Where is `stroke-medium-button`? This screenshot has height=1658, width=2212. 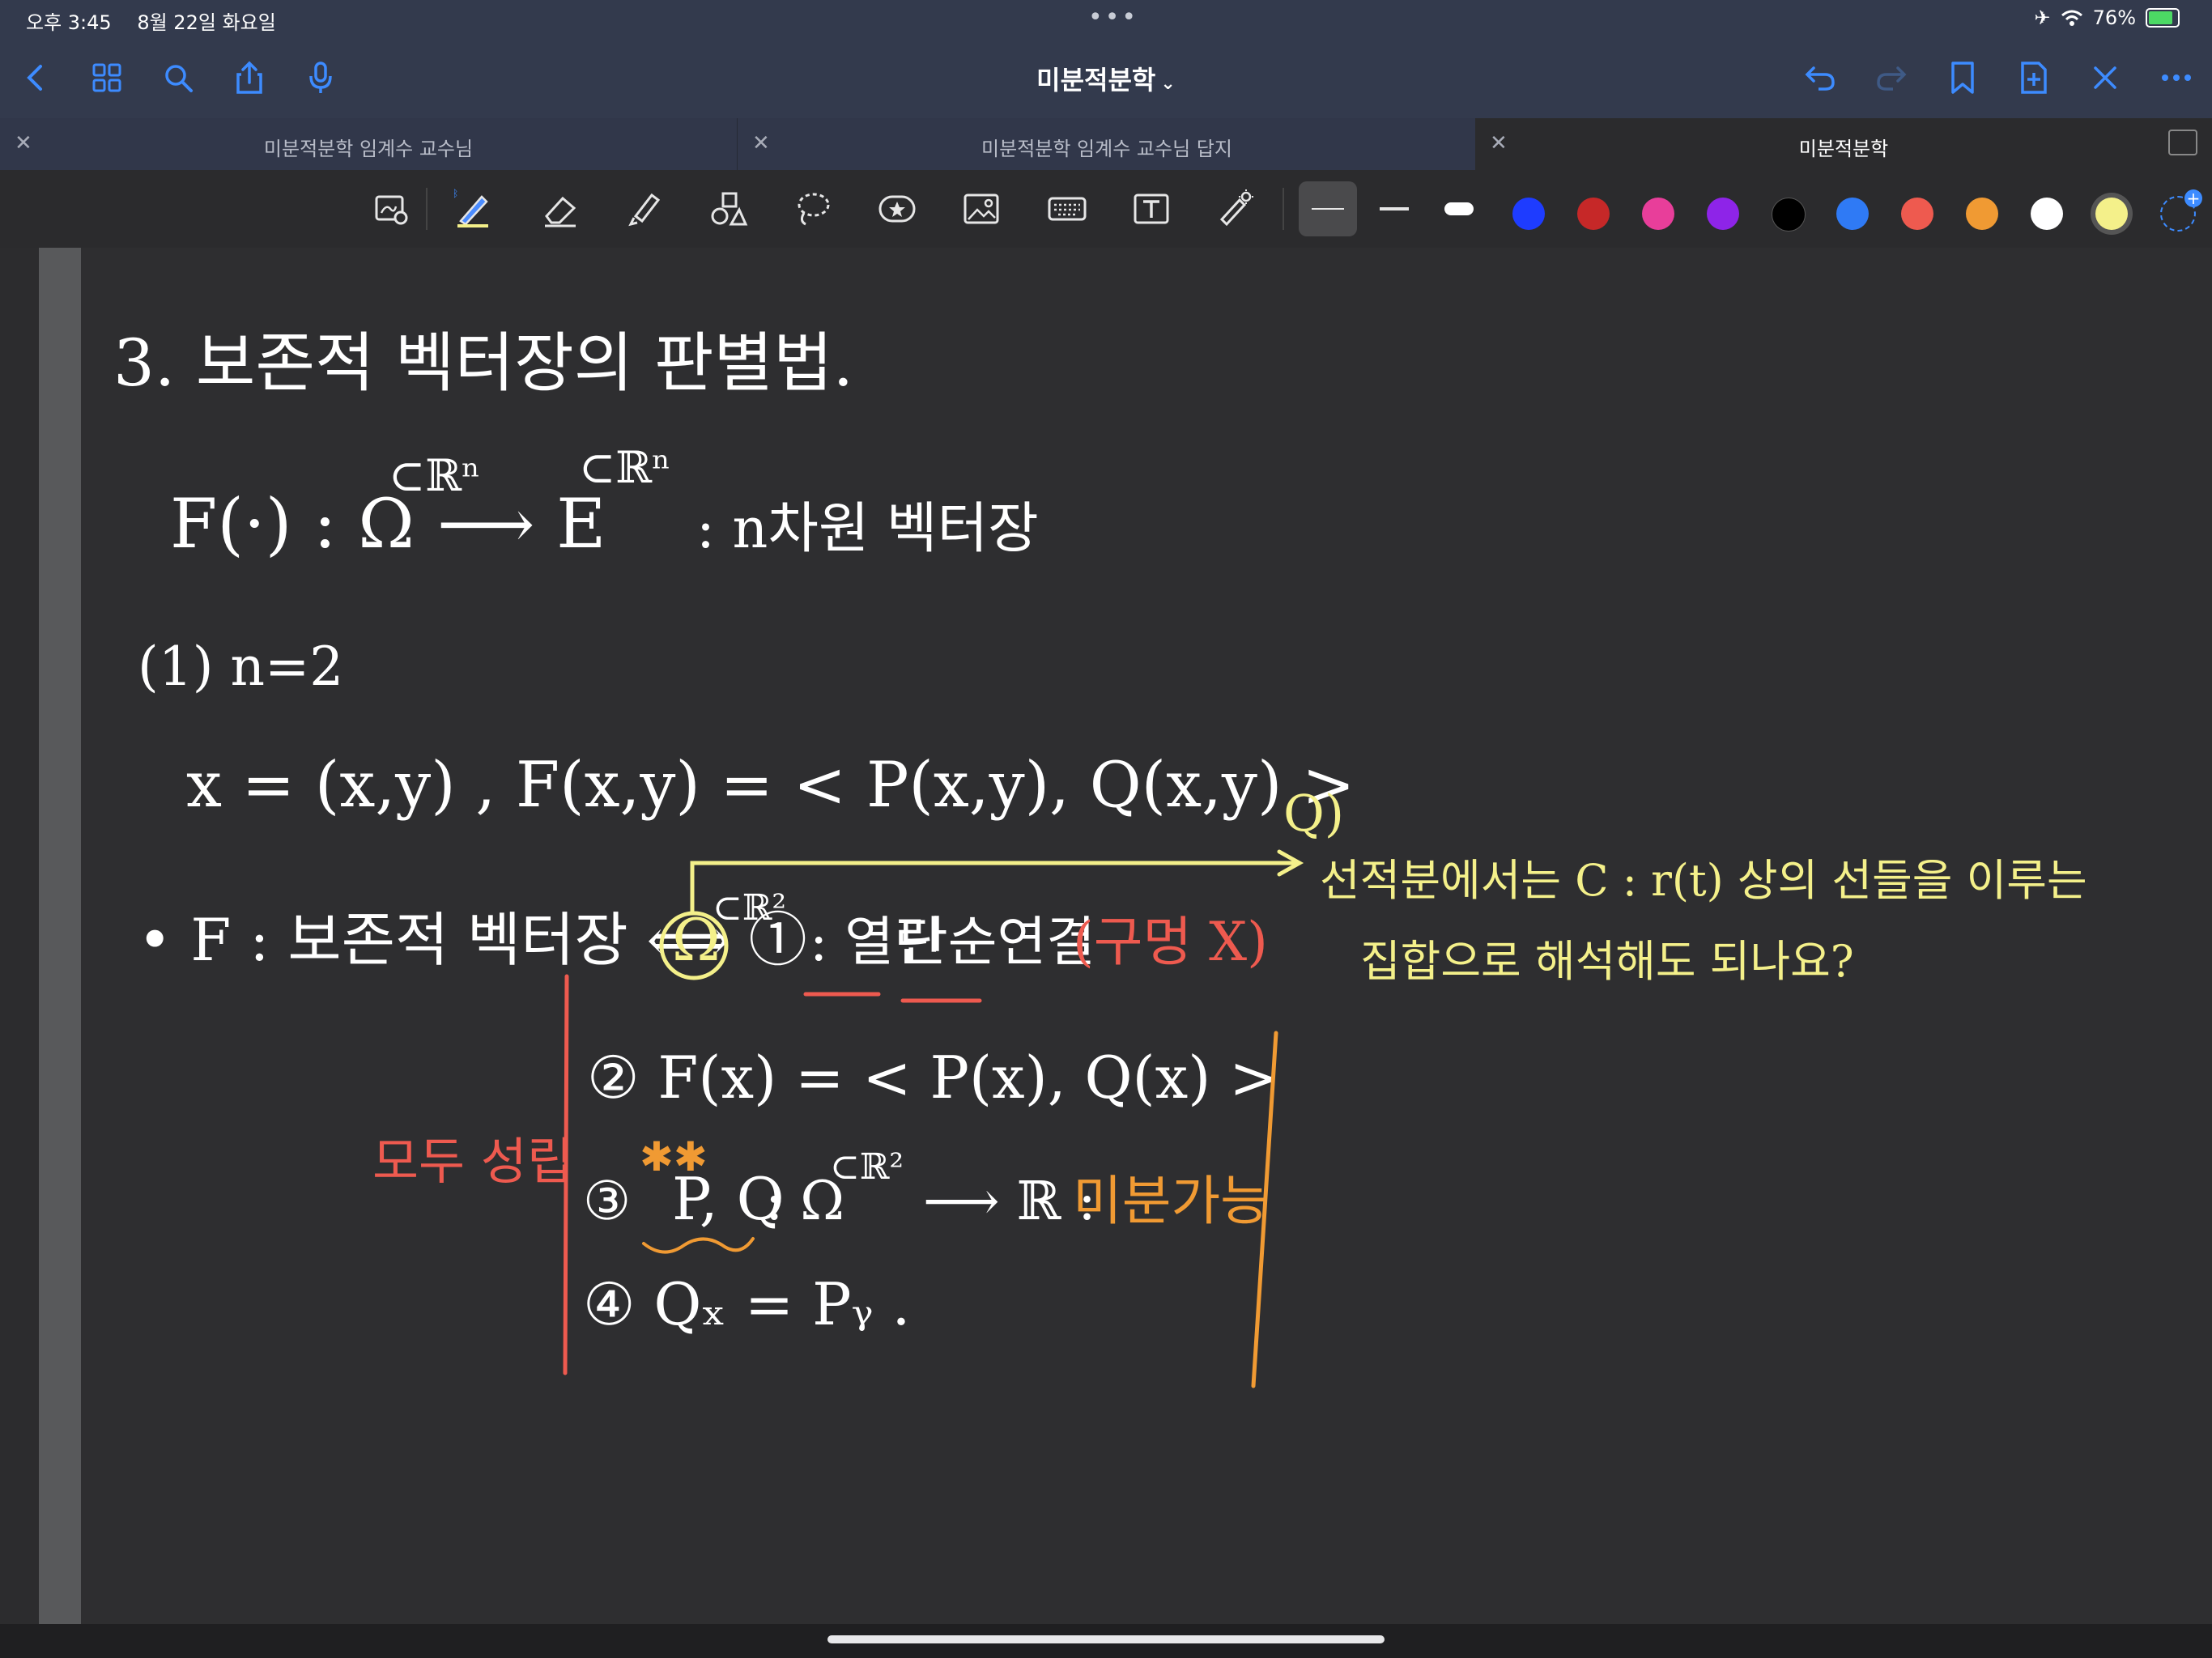
stroke-medium-button is located at coordinates (1394, 208).